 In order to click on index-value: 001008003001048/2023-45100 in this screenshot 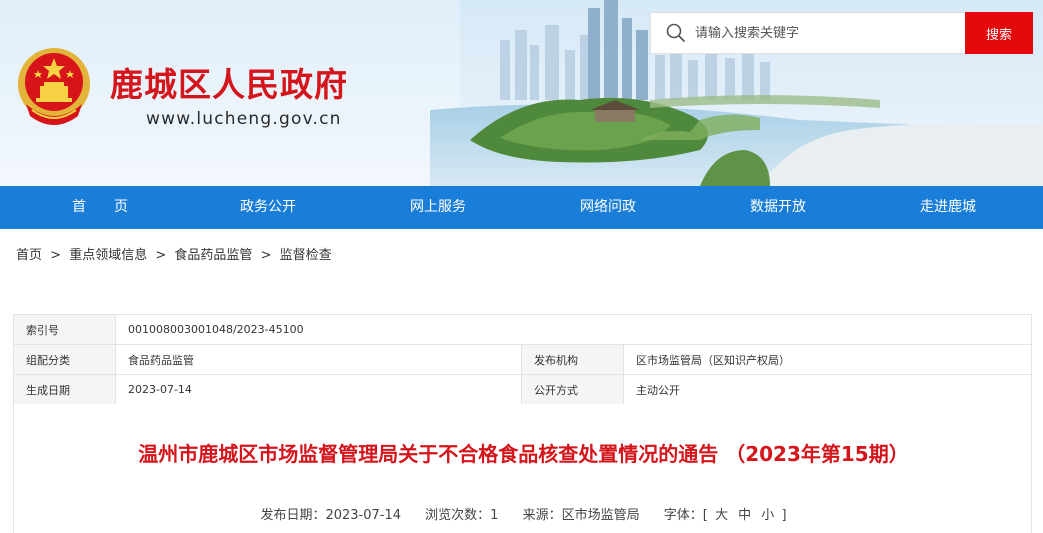, I will do `click(573, 329)`.